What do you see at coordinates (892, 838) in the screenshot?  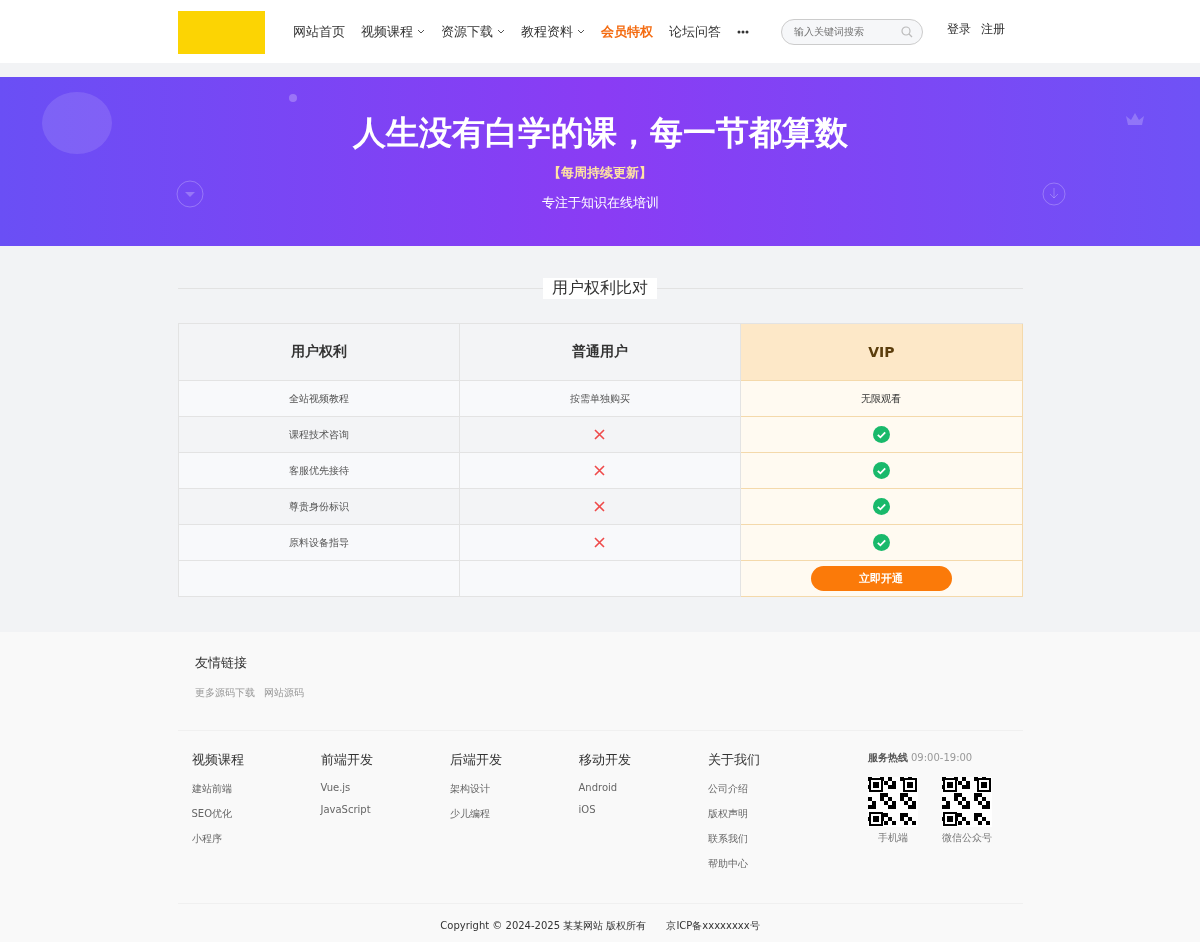 I see `qr-caption: 手机端` at bounding box center [892, 838].